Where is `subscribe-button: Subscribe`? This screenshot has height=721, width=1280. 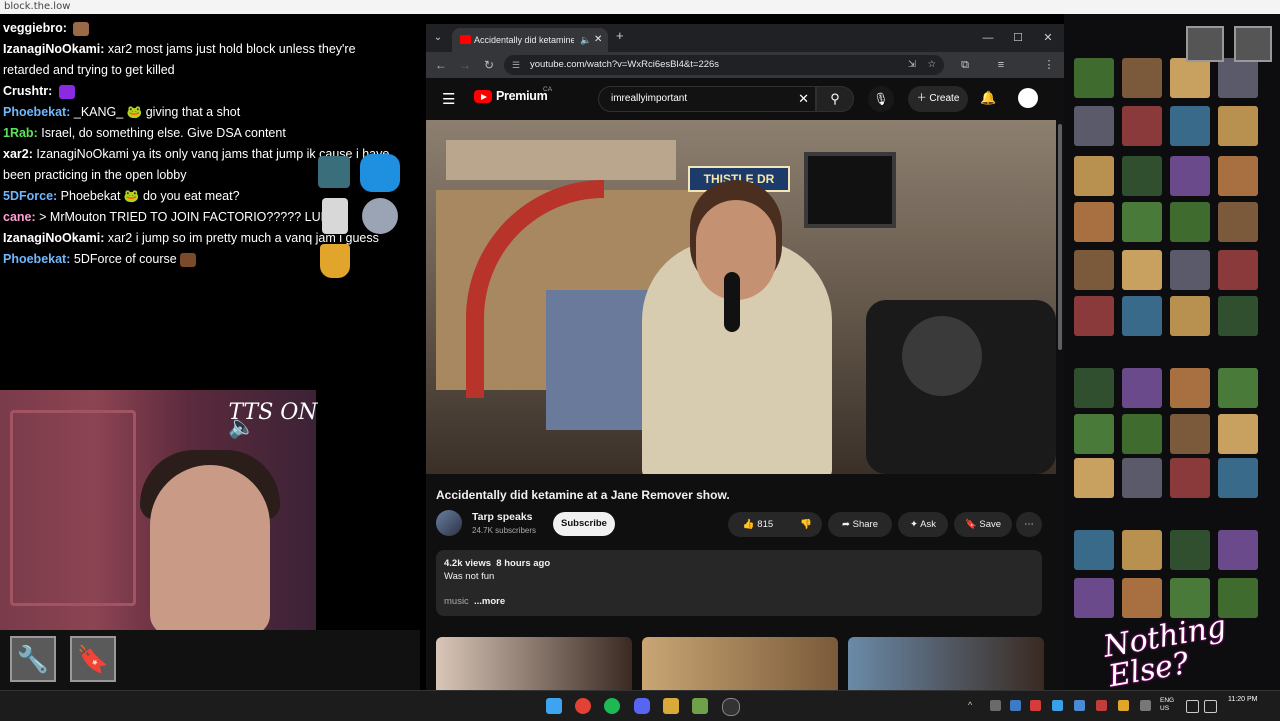 subscribe-button: Subscribe is located at coordinates (584, 524).